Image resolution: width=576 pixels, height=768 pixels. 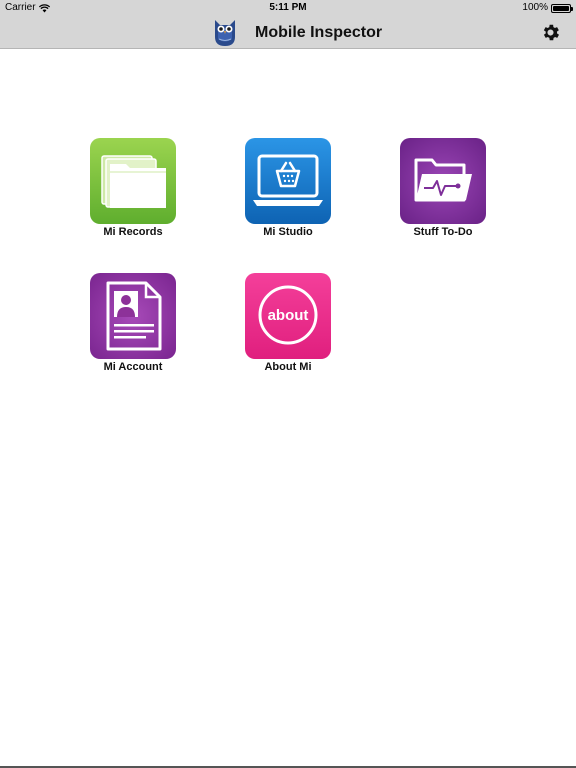 I want to click on tile-label: About Mi, so click(x=288, y=367).